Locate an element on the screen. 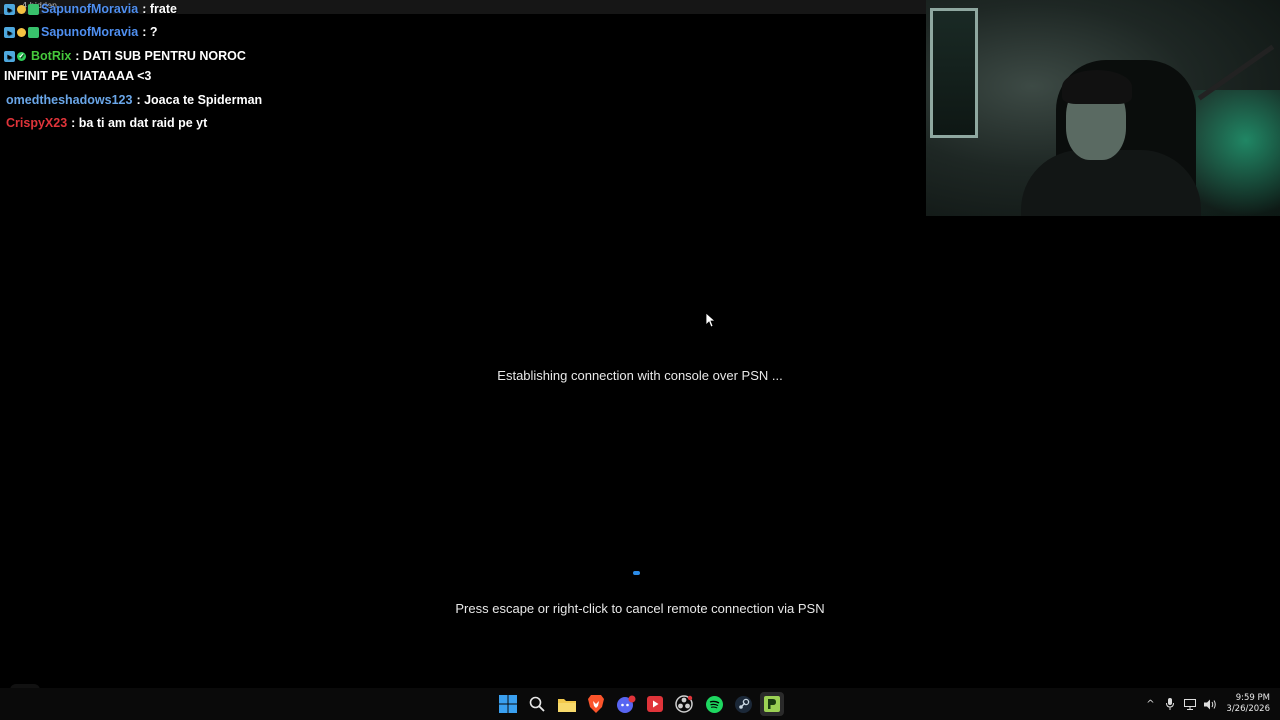 Image resolution: width=1280 pixels, height=720 pixels. ps-remote-play-icon is located at coordinates (772, 704).